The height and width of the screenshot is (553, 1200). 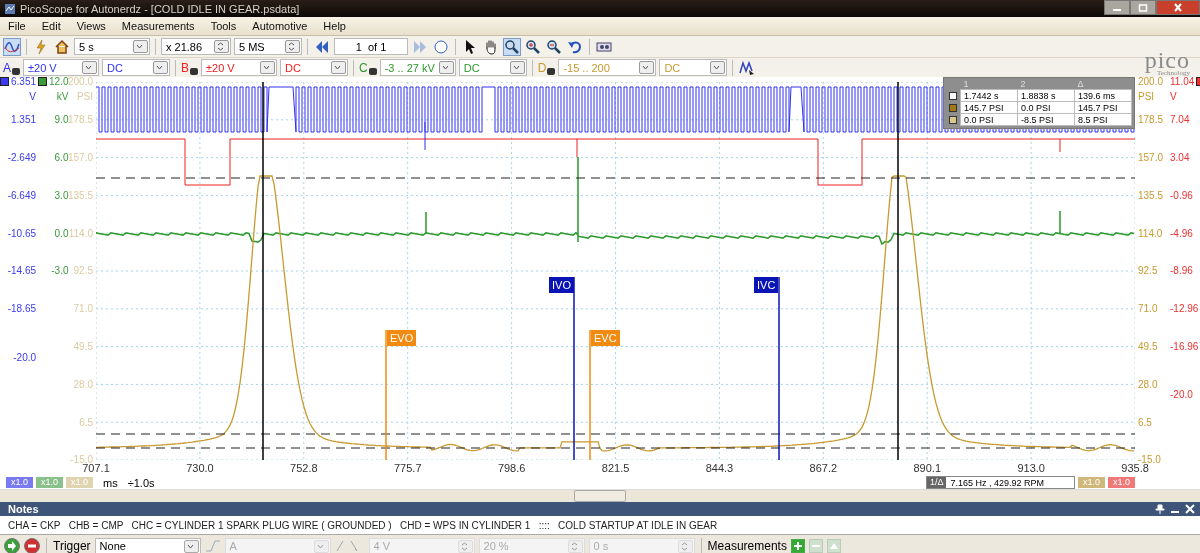 I want to click on readout-value: 7.165 Hz , 429.92 RPM, so click(x=997, y=482).